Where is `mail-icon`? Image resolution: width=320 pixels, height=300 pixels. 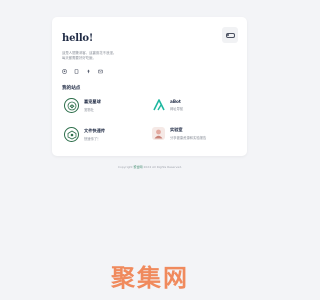
mail-icon is located at coordinates (100, 71).